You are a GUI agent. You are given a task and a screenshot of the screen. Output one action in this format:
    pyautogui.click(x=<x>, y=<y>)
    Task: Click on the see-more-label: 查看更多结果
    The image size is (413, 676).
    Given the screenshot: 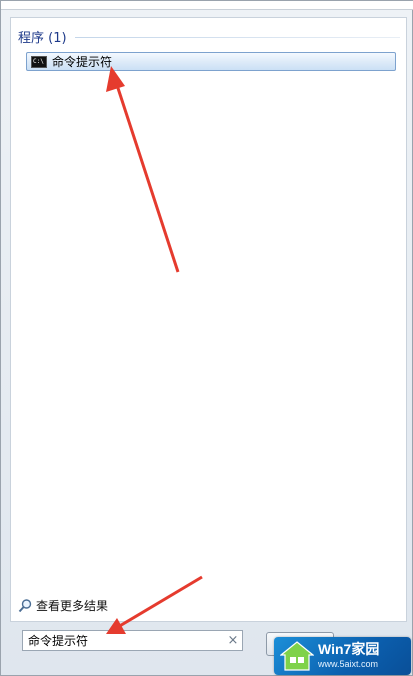 What is the action you would take?
    pyautogui.click(x=72, y=606)
    